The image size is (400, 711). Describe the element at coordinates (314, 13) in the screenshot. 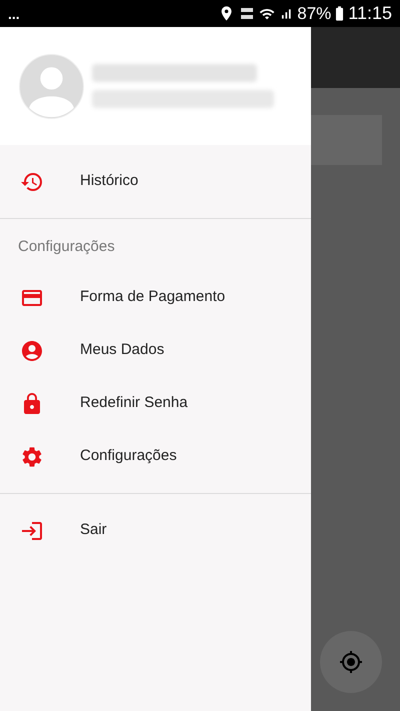

I see `battery-percent: 87%` at that location.